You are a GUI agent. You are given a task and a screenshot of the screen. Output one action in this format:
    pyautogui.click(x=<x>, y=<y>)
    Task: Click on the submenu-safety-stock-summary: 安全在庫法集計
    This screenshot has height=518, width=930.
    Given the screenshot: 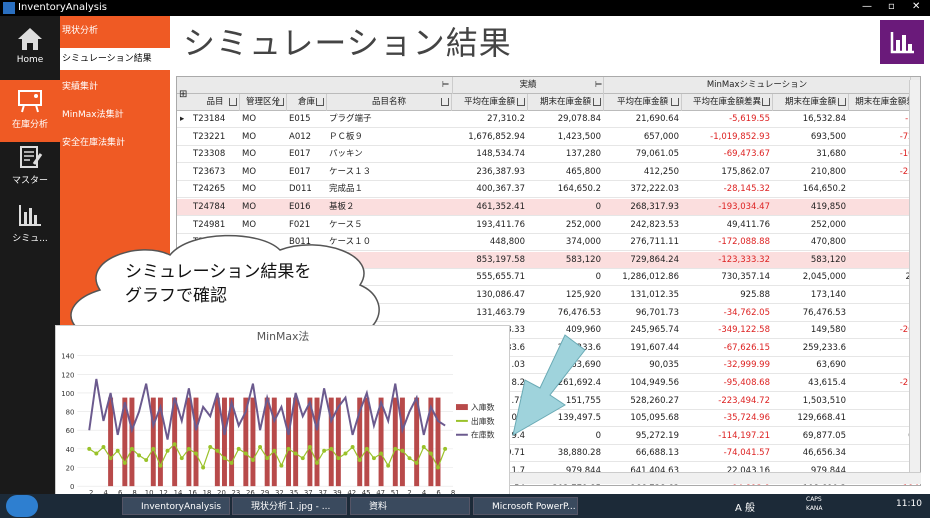 What is the action you would take?
    pyautogui.click(x=115, y=143)
    